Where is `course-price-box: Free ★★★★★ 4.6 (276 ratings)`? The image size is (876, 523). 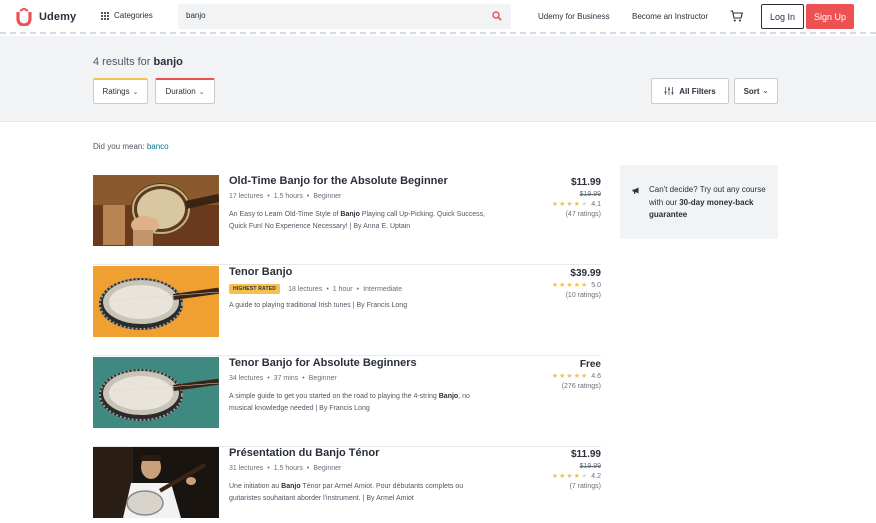 course-price-box: Free ★★★★★ 4.6 (276 ratings) is located at coordinates (561, 374).